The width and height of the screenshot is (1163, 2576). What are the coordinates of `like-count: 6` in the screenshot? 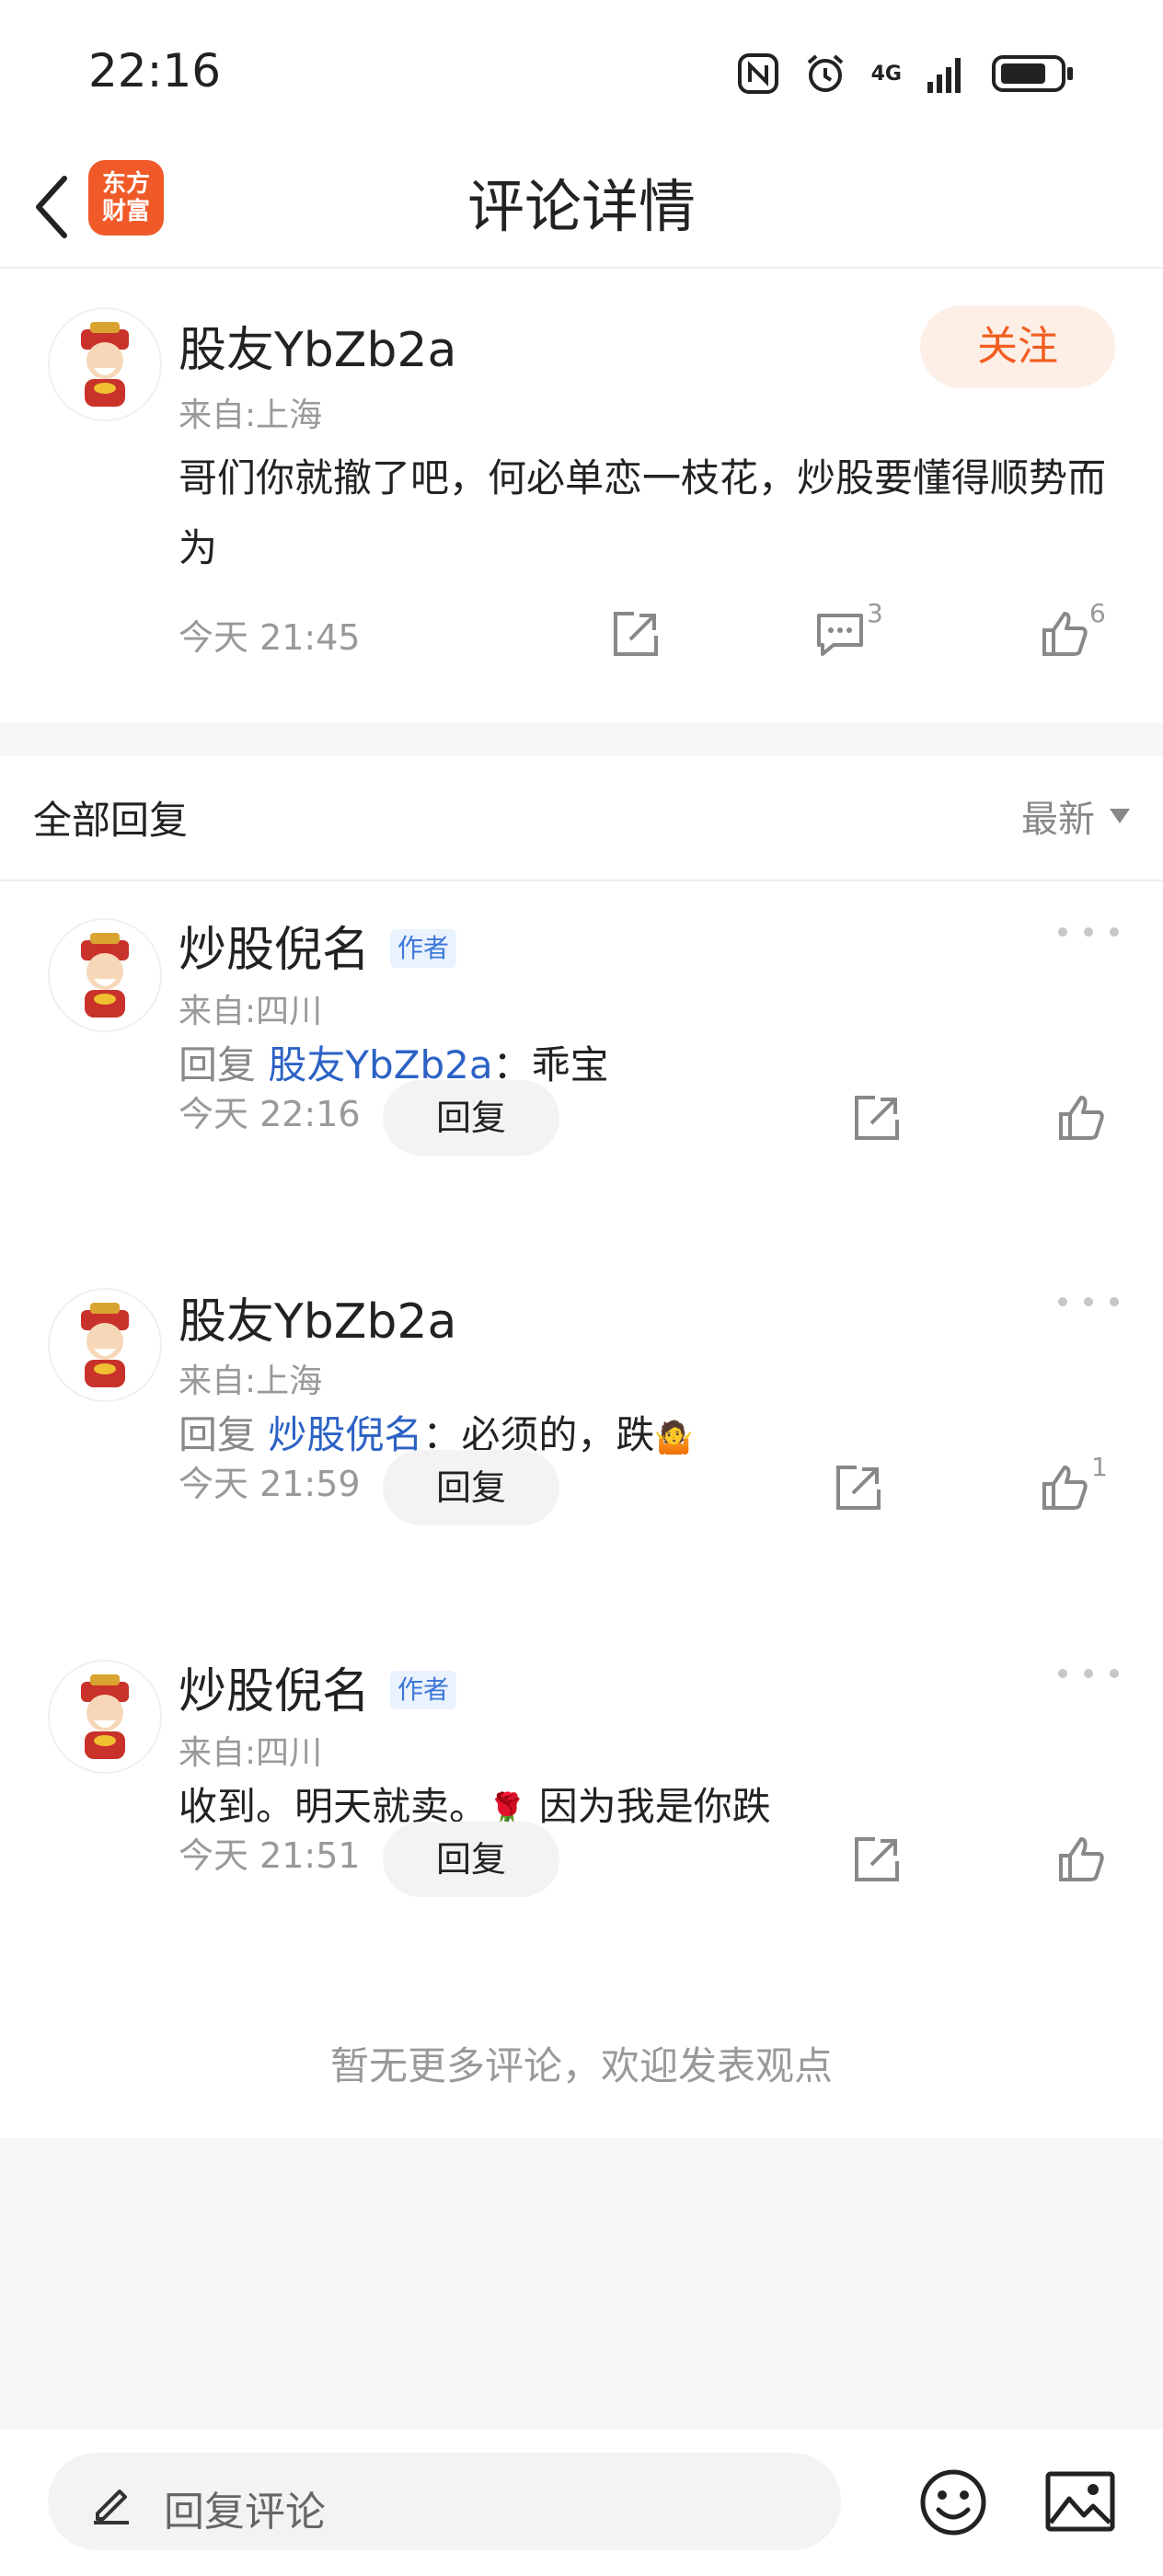 It's located at (1097, 613).